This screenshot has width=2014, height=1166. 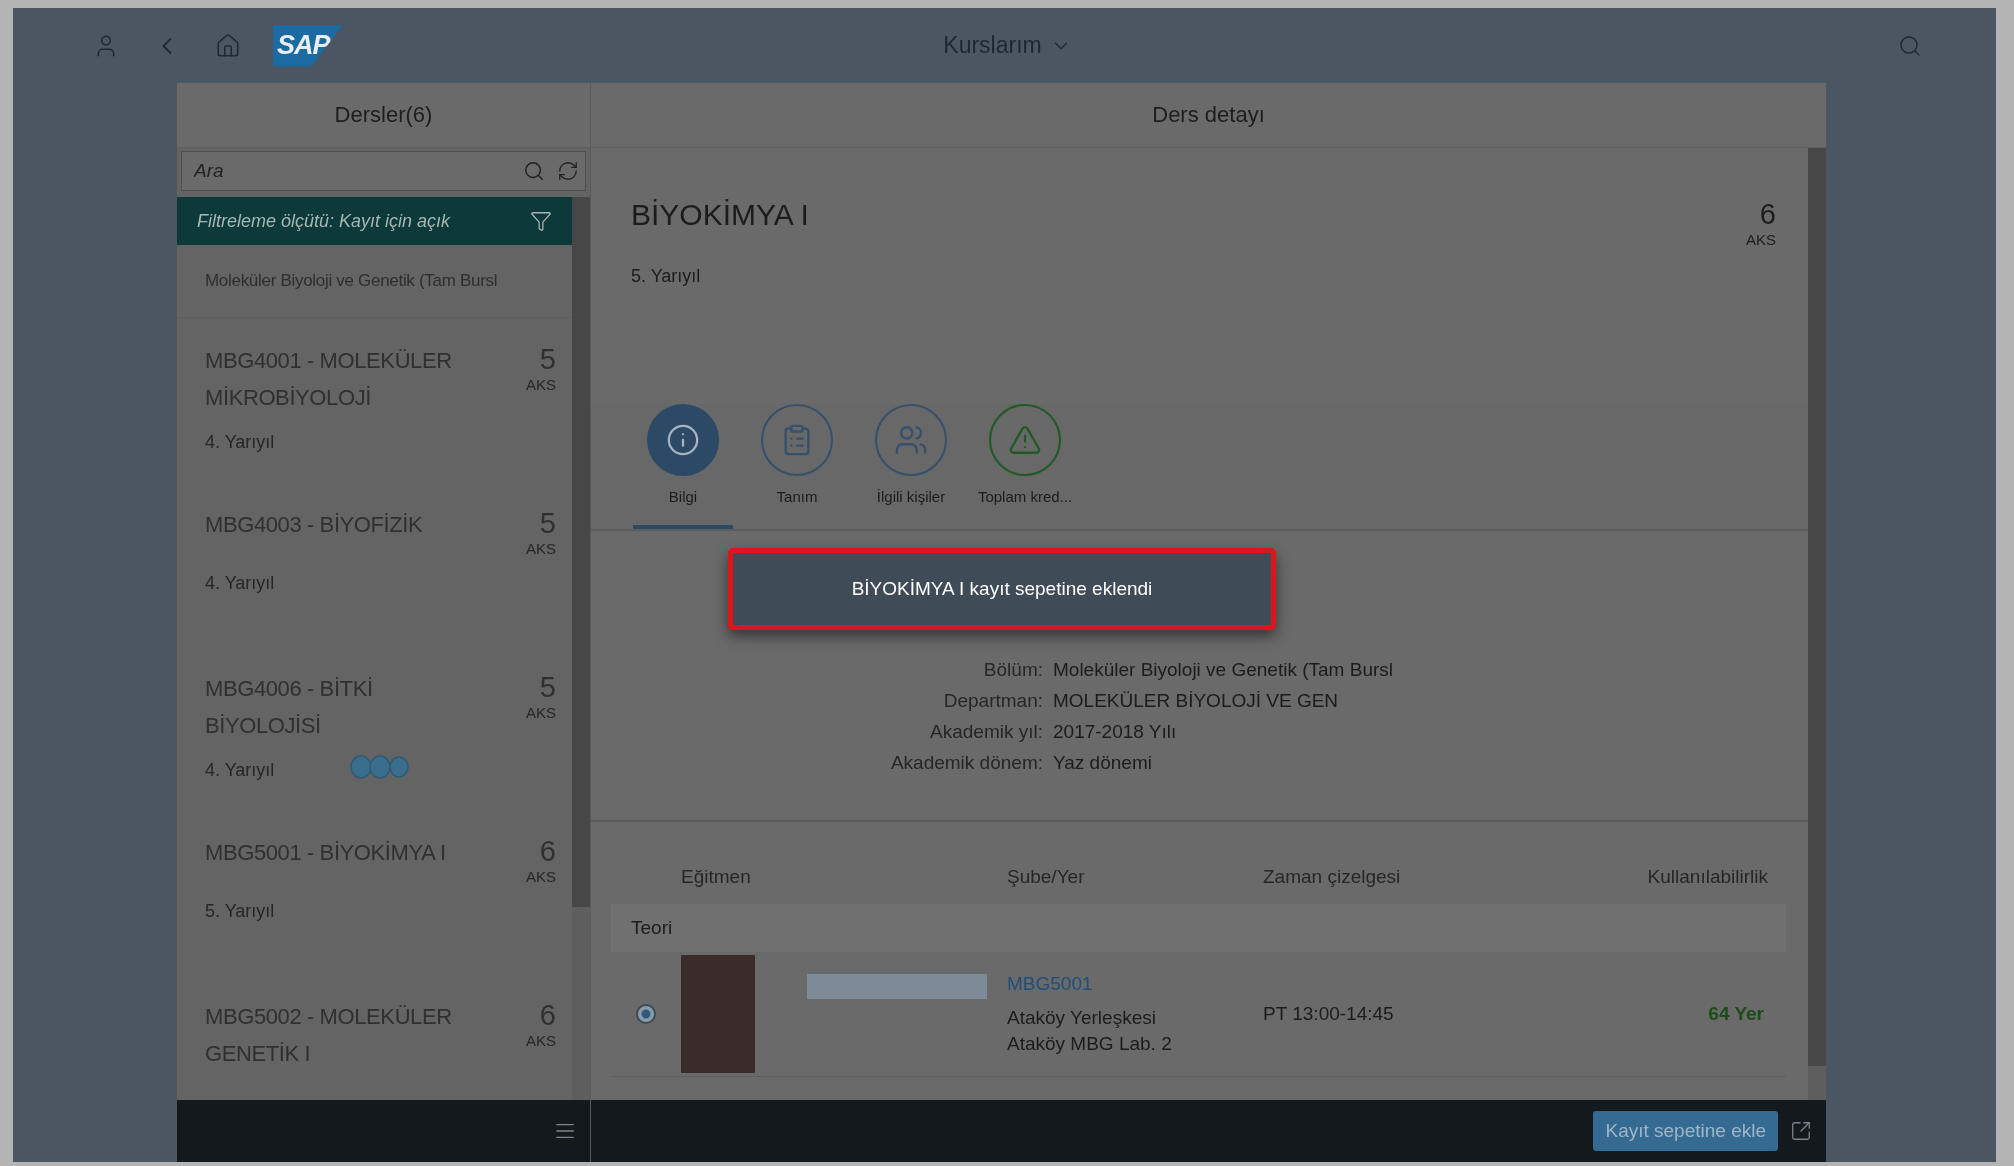 I want to click on tab: Tanım, so click(x=797, y=466).